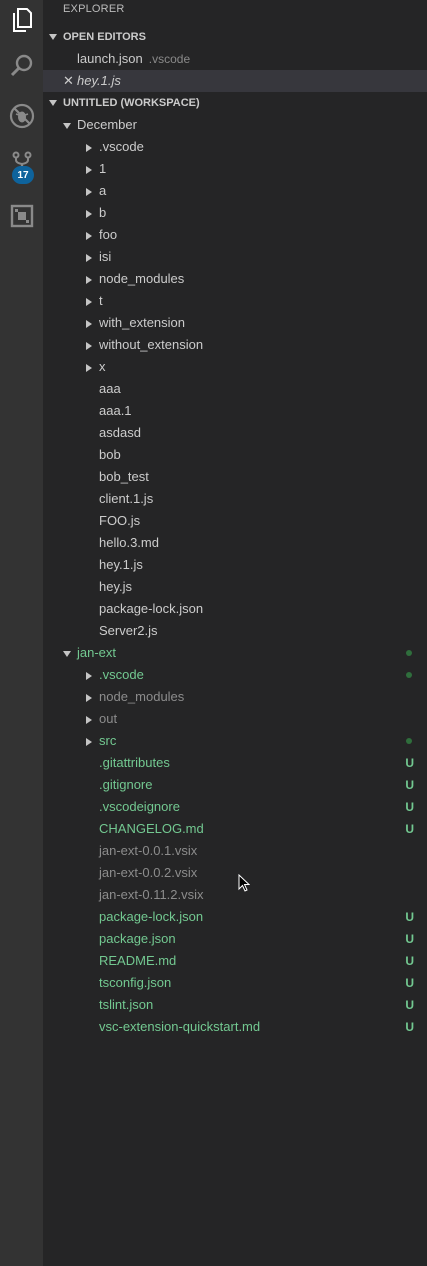 The image size is (427, 1266). I want to click on file-label: aaa, so click(110, 388).